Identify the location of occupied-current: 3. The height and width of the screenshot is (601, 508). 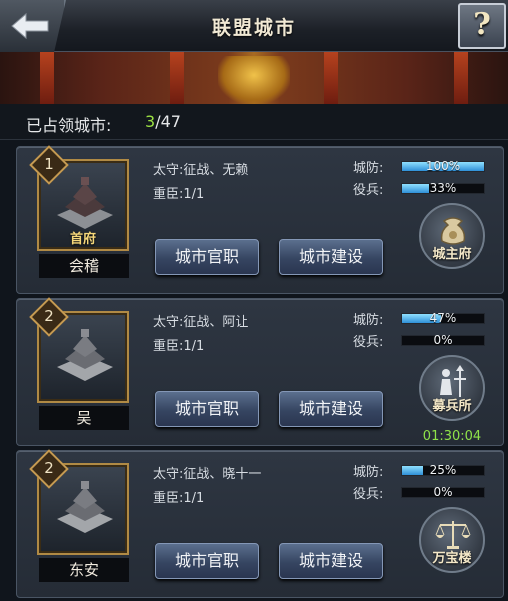
(150, 121).